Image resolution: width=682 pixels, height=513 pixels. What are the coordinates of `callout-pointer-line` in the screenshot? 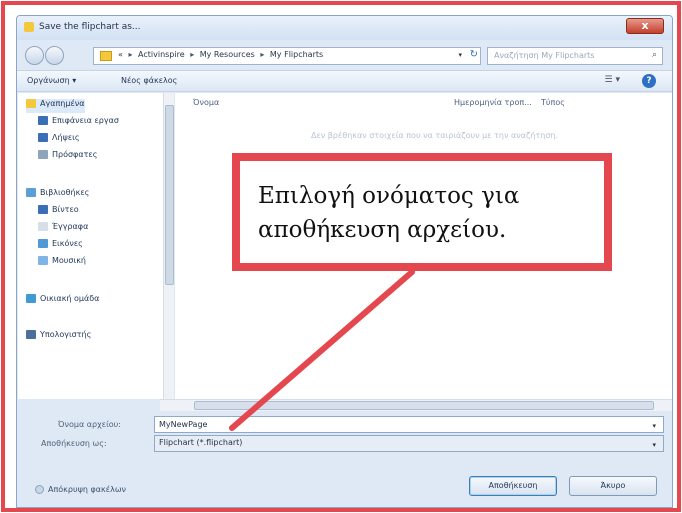 It's located at (322, 350).